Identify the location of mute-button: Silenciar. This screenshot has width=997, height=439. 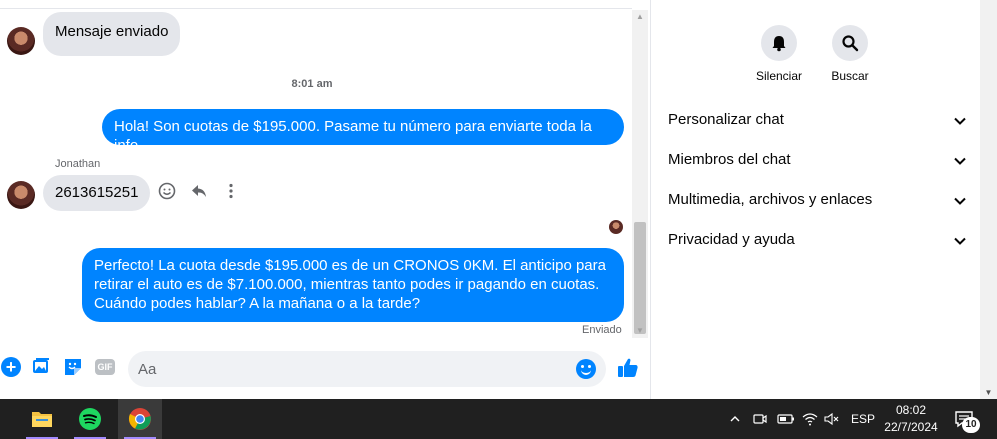
(779, 54).